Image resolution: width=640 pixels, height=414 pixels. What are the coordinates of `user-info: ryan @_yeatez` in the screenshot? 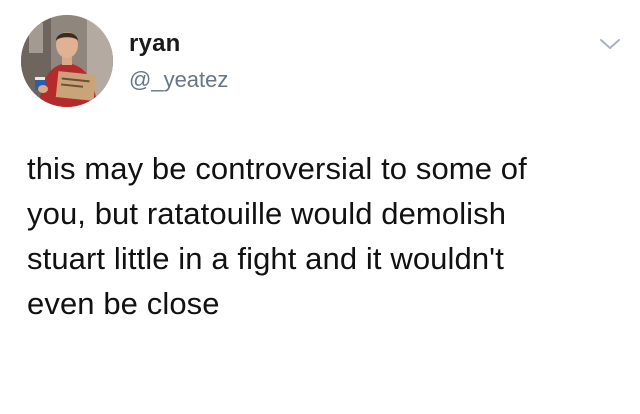 It's located at (178, 62).